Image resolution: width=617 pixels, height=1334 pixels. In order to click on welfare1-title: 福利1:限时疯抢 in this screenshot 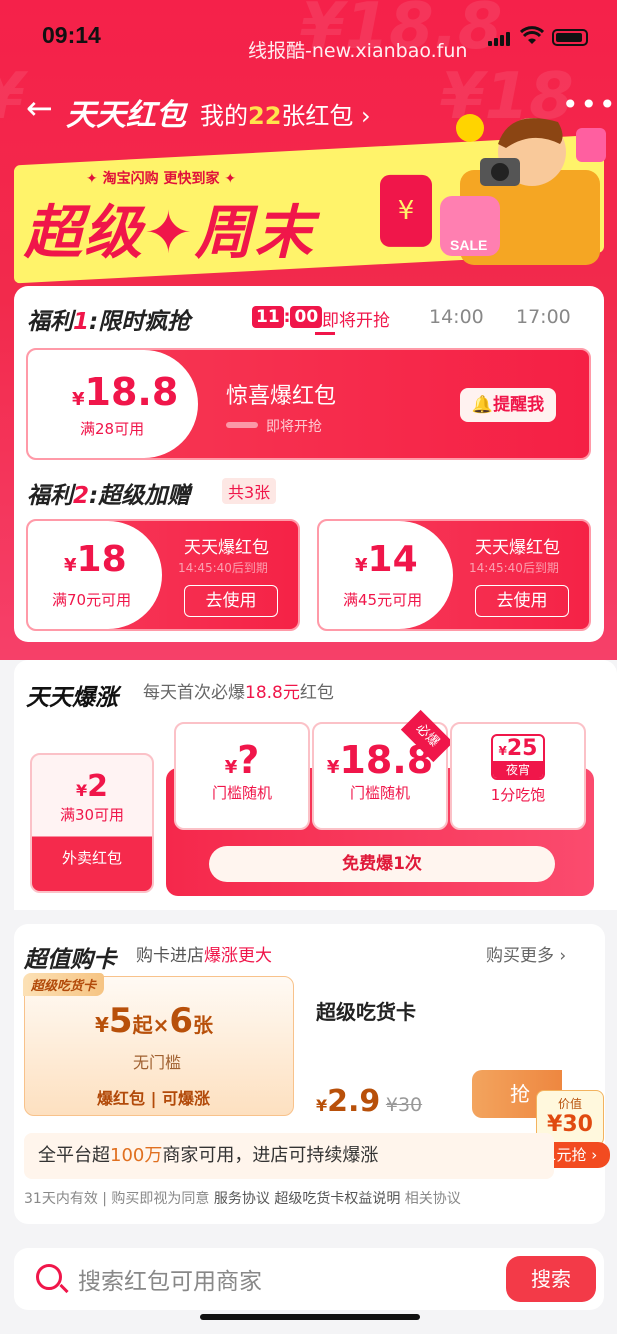, I will do `click(109, 322)`.